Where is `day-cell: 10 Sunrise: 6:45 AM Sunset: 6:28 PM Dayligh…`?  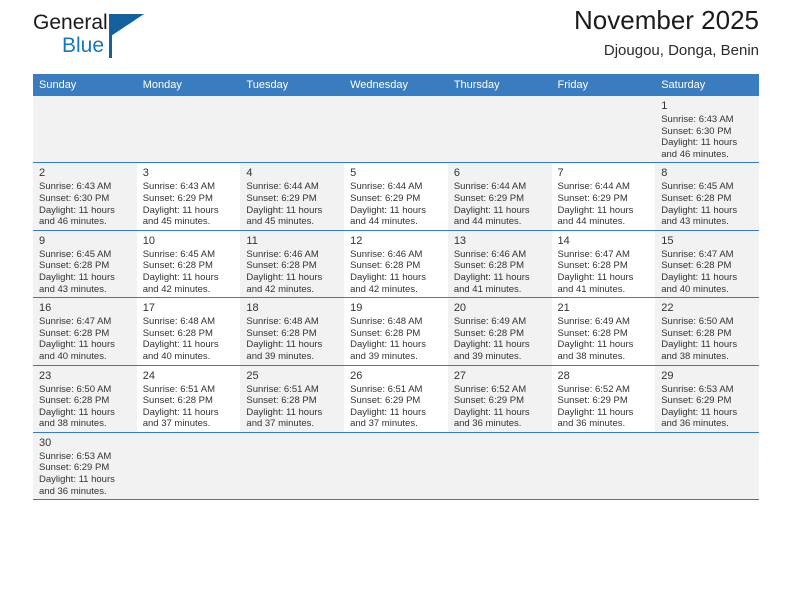 day-cell: 10 Sunrise: 6:45 AM Sunset: 6:28 PM Dayligh… is located at coordinates (189, 264).